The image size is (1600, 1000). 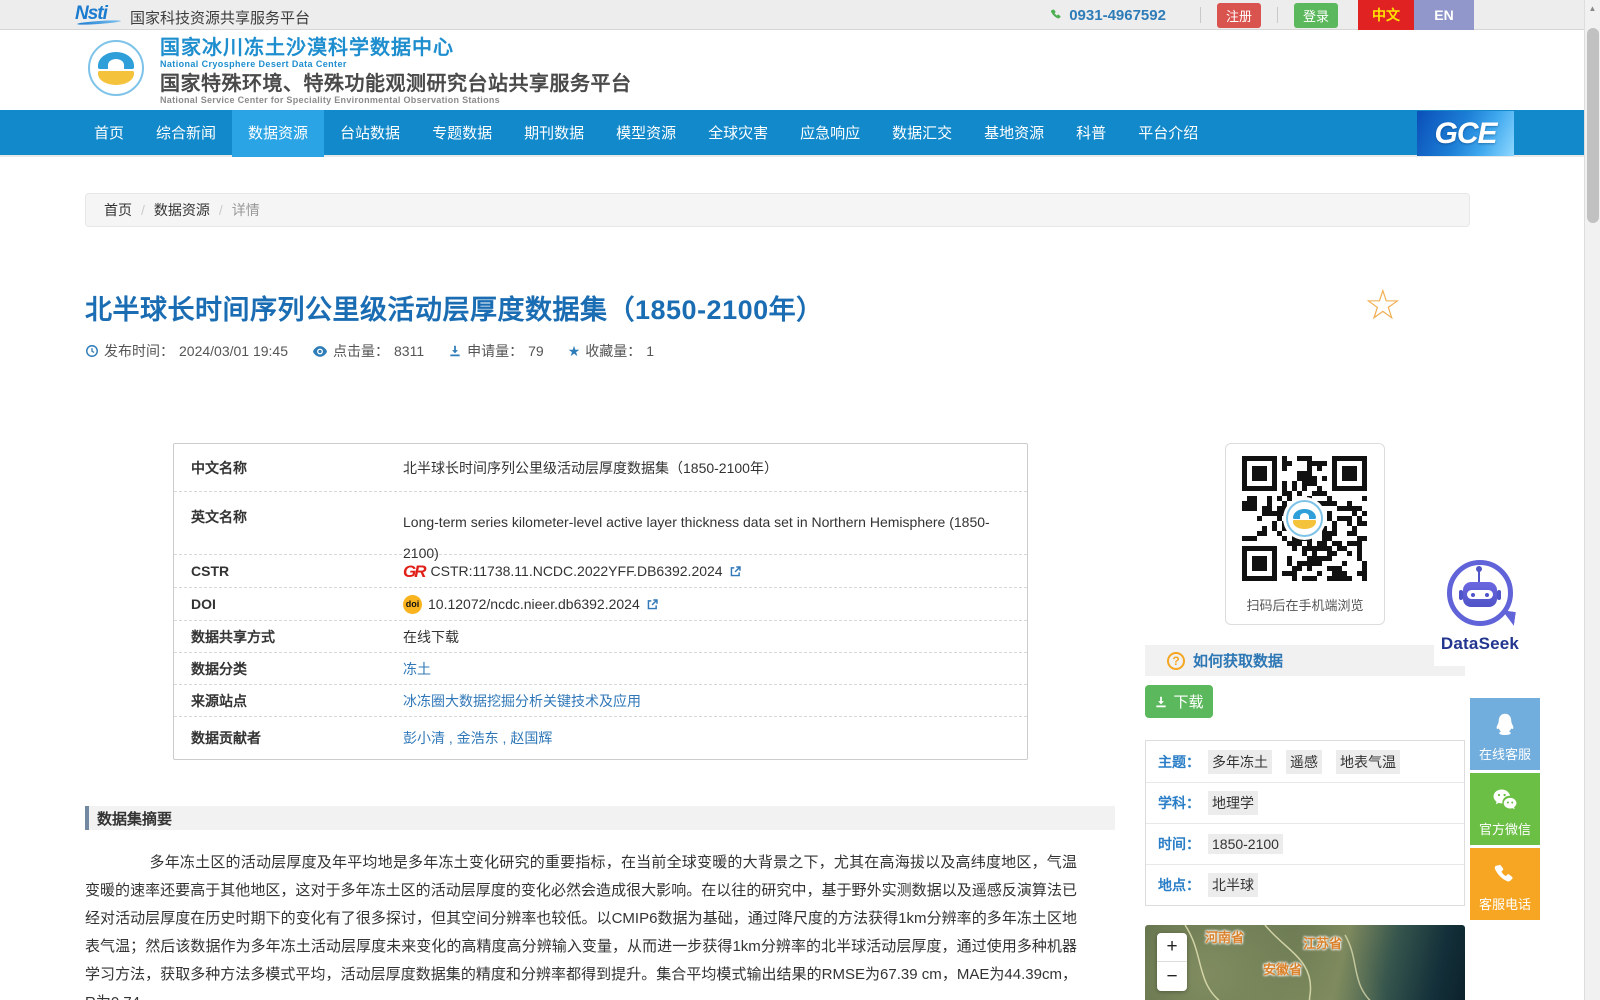 I want to click on qr-caption: 扫码后在手机端浏览, so click(x=1305, y=605).